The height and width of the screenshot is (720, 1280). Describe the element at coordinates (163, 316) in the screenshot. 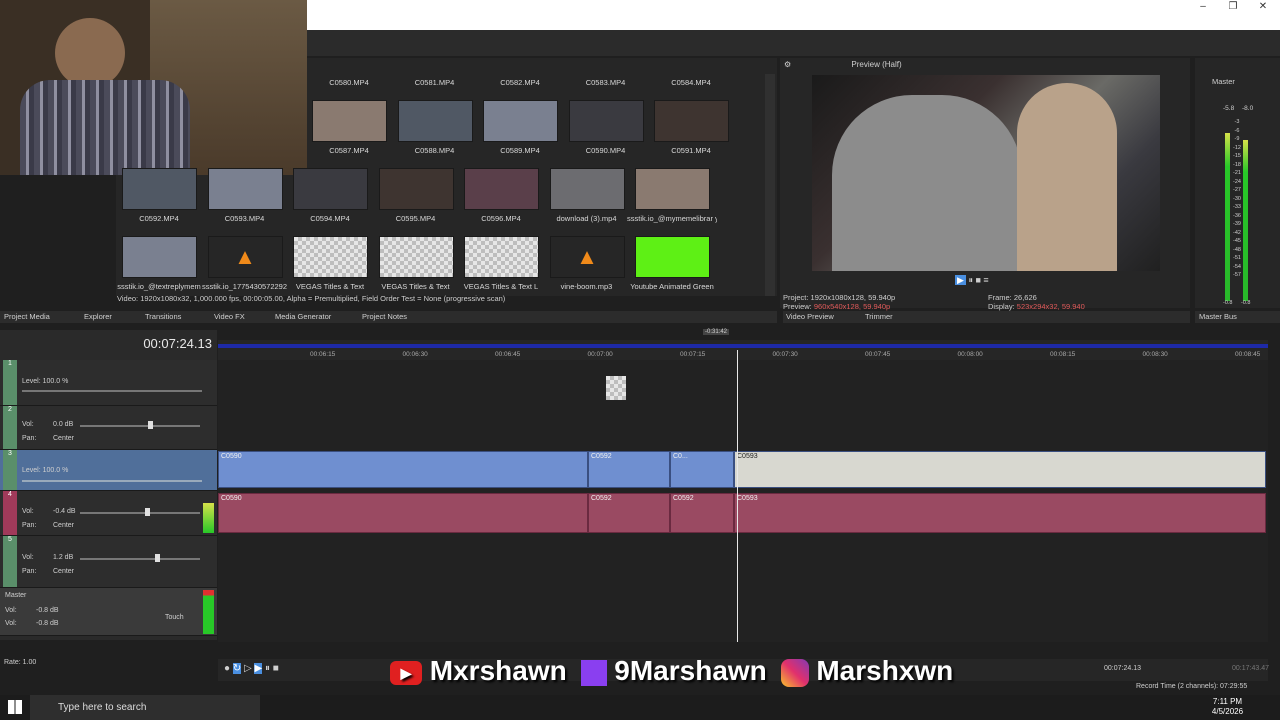

I see `tab-transitions: Transitions` at that location.